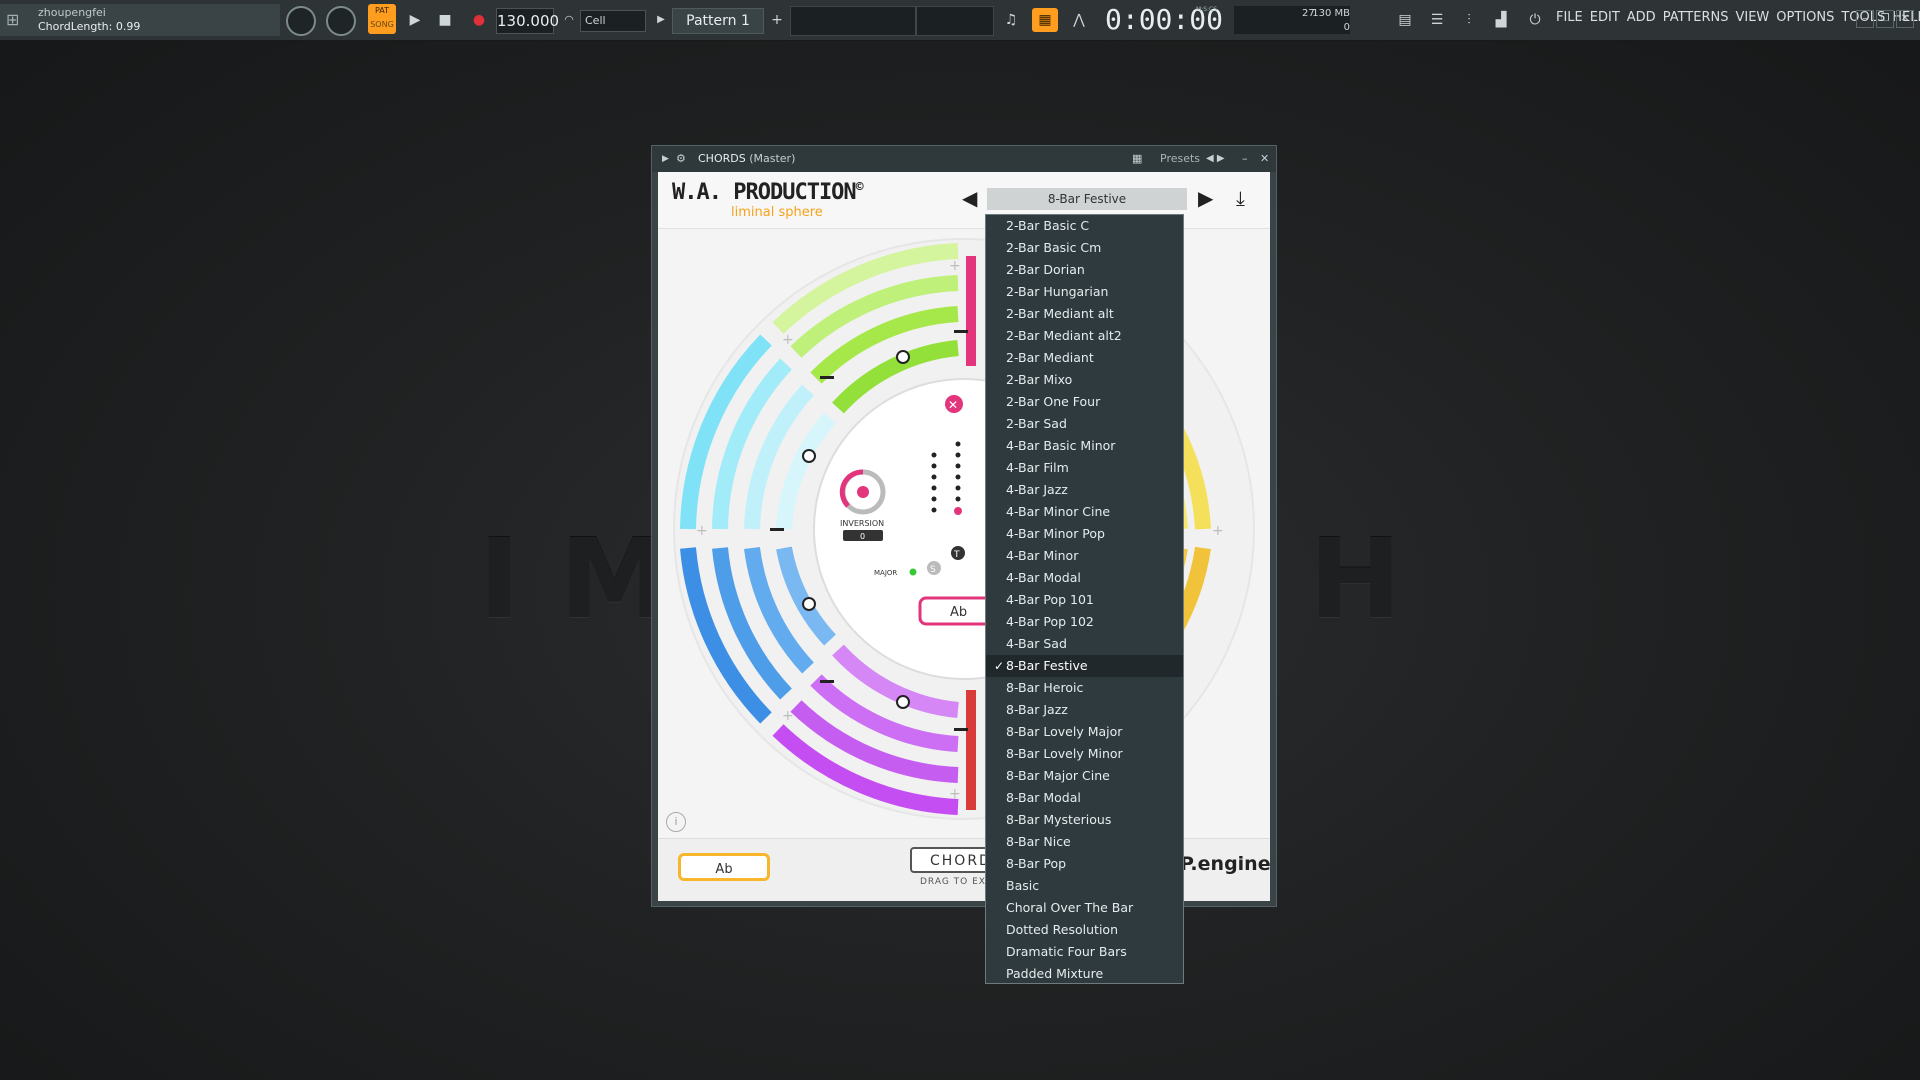 The image size is (1920, 1080). Describe the element at coordinates (1079, 20) in the screenshot. I see `blend-notes-icon: ⋀` at that location.